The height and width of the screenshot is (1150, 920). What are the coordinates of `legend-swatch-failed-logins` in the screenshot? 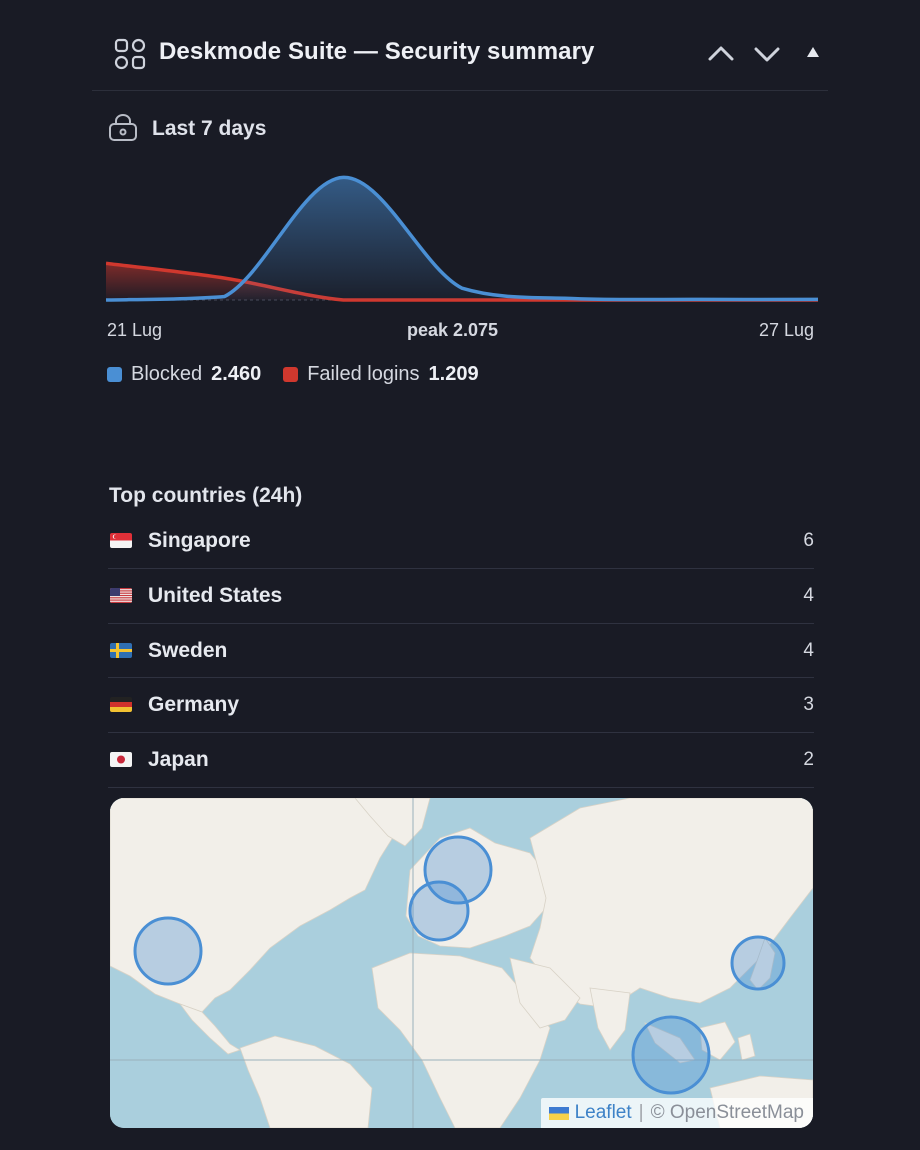 It's located at (291, 374).